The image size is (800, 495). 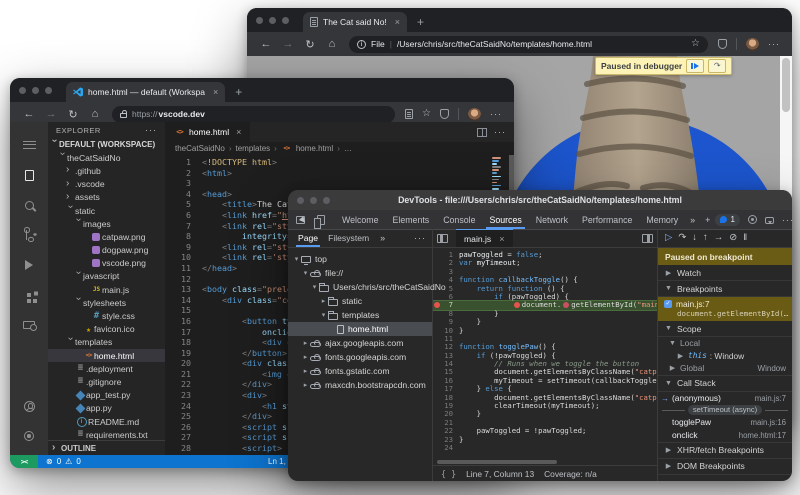 What do you see at coordinates (360, 220) in the screenshot?
I see `devtools-tab-welcome: Welcome` at bounding box center [360, 220].